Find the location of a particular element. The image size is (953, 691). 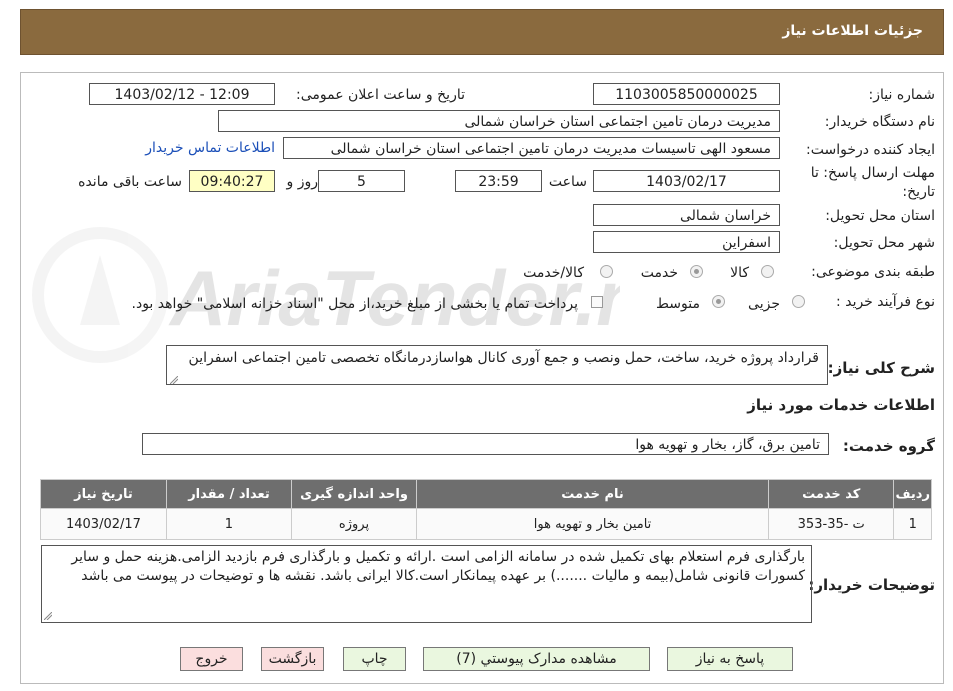

view-attachments-button: مشاهده مدارک پیوستي (7) is located at coordinates (536, 659).